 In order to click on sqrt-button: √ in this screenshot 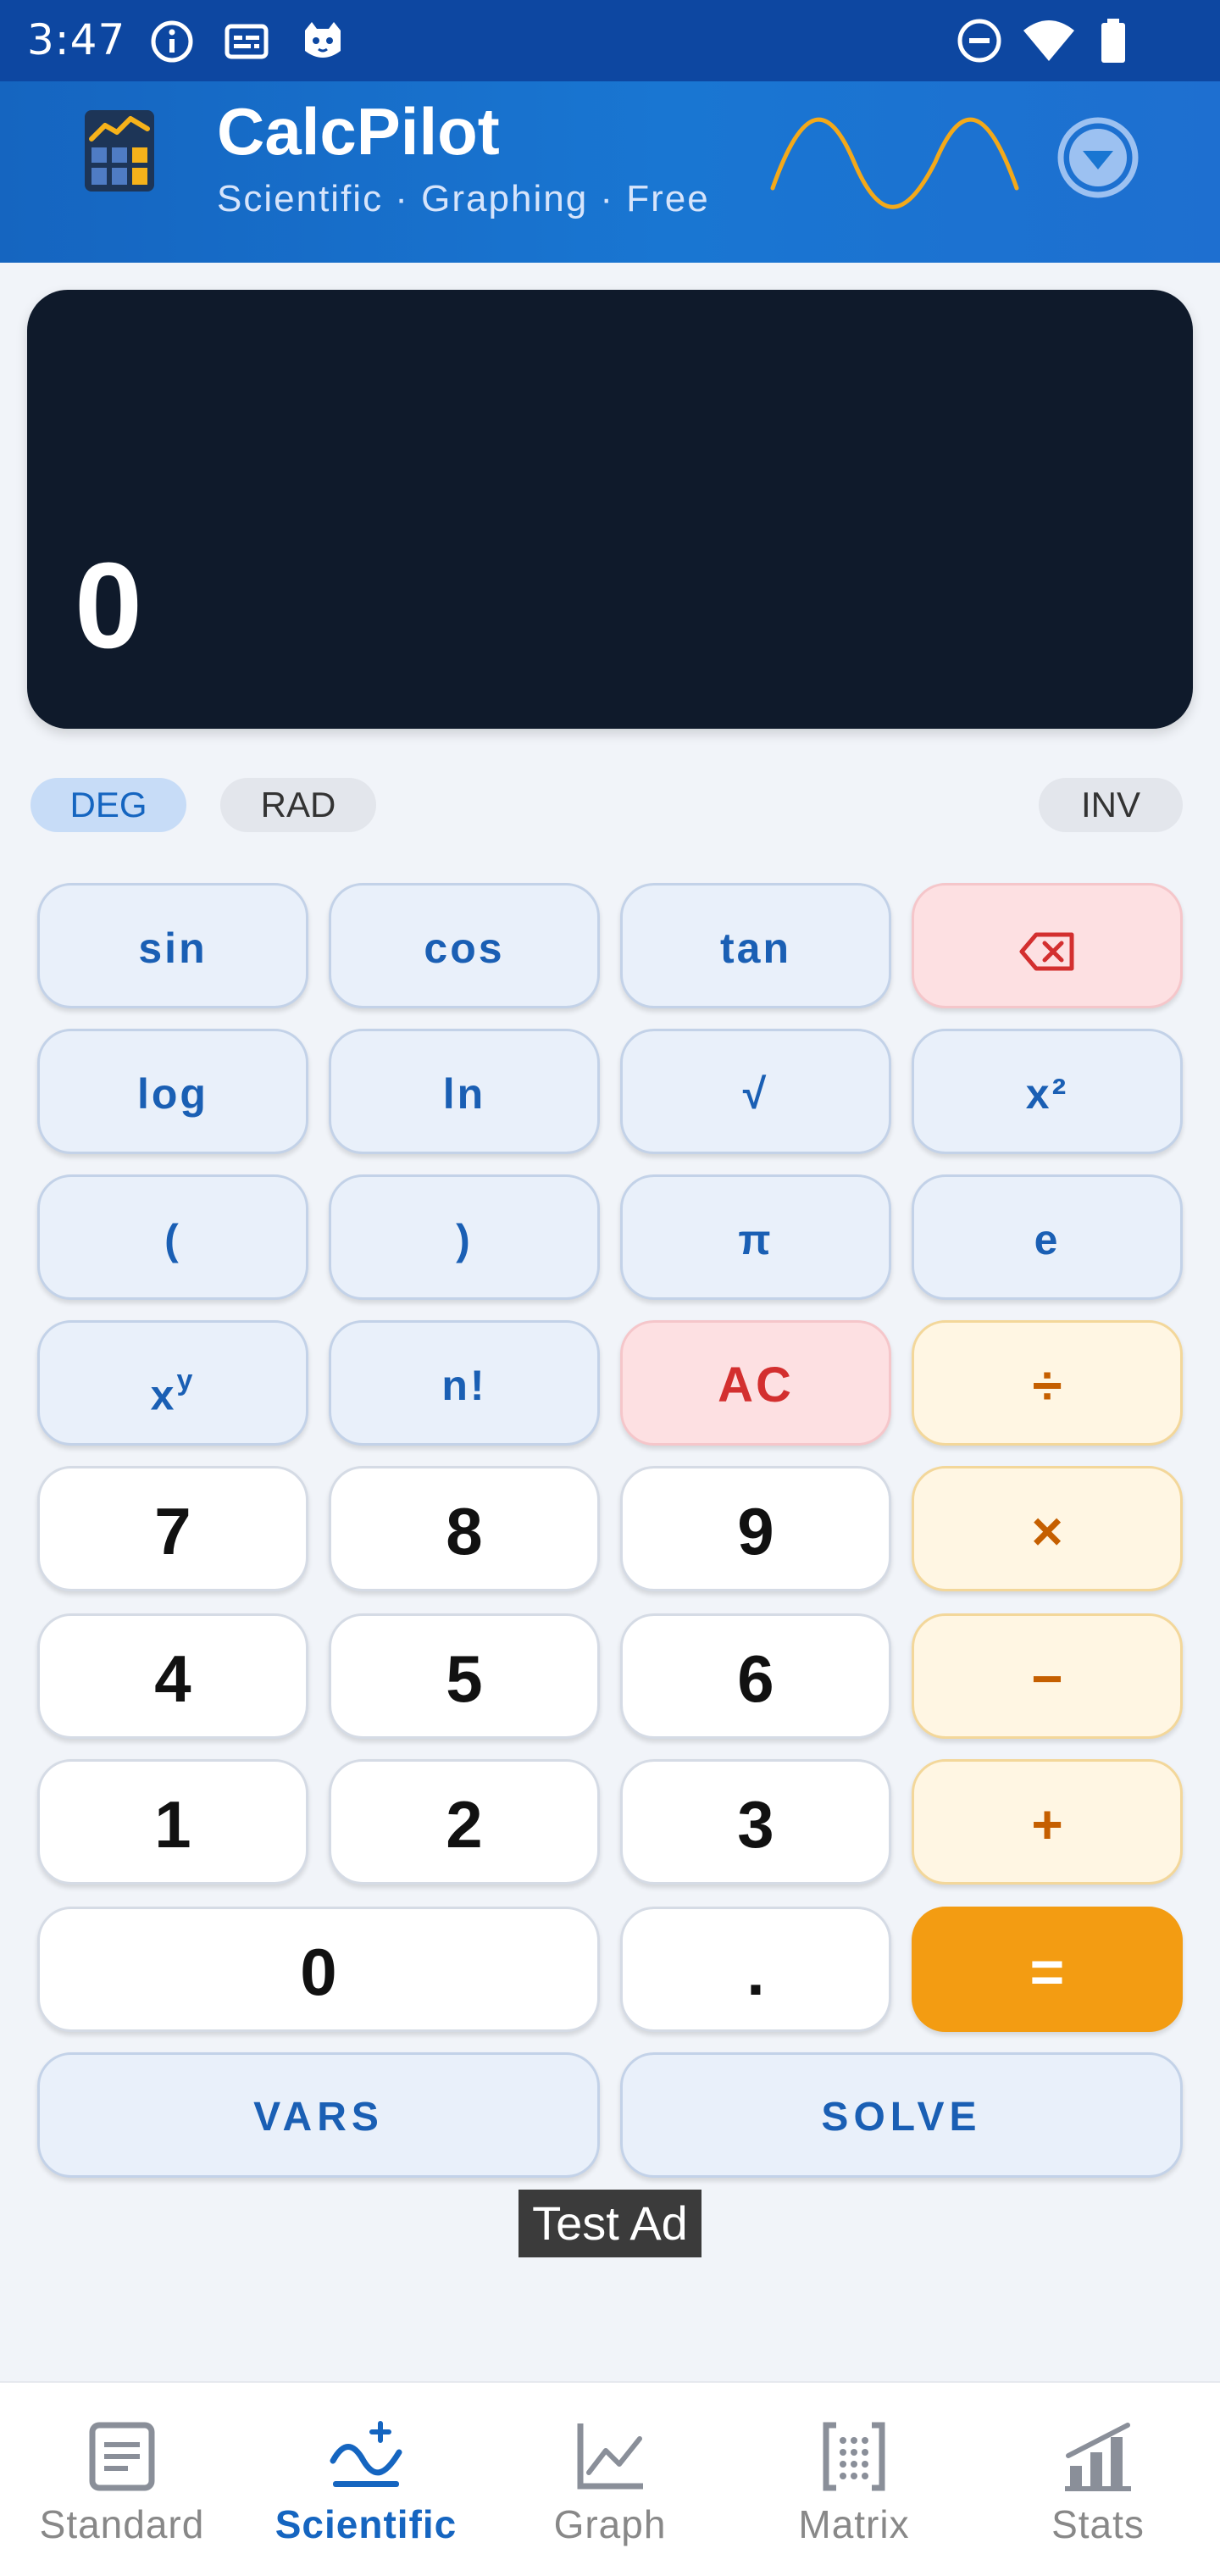, I will do `click(755, 1091)`.